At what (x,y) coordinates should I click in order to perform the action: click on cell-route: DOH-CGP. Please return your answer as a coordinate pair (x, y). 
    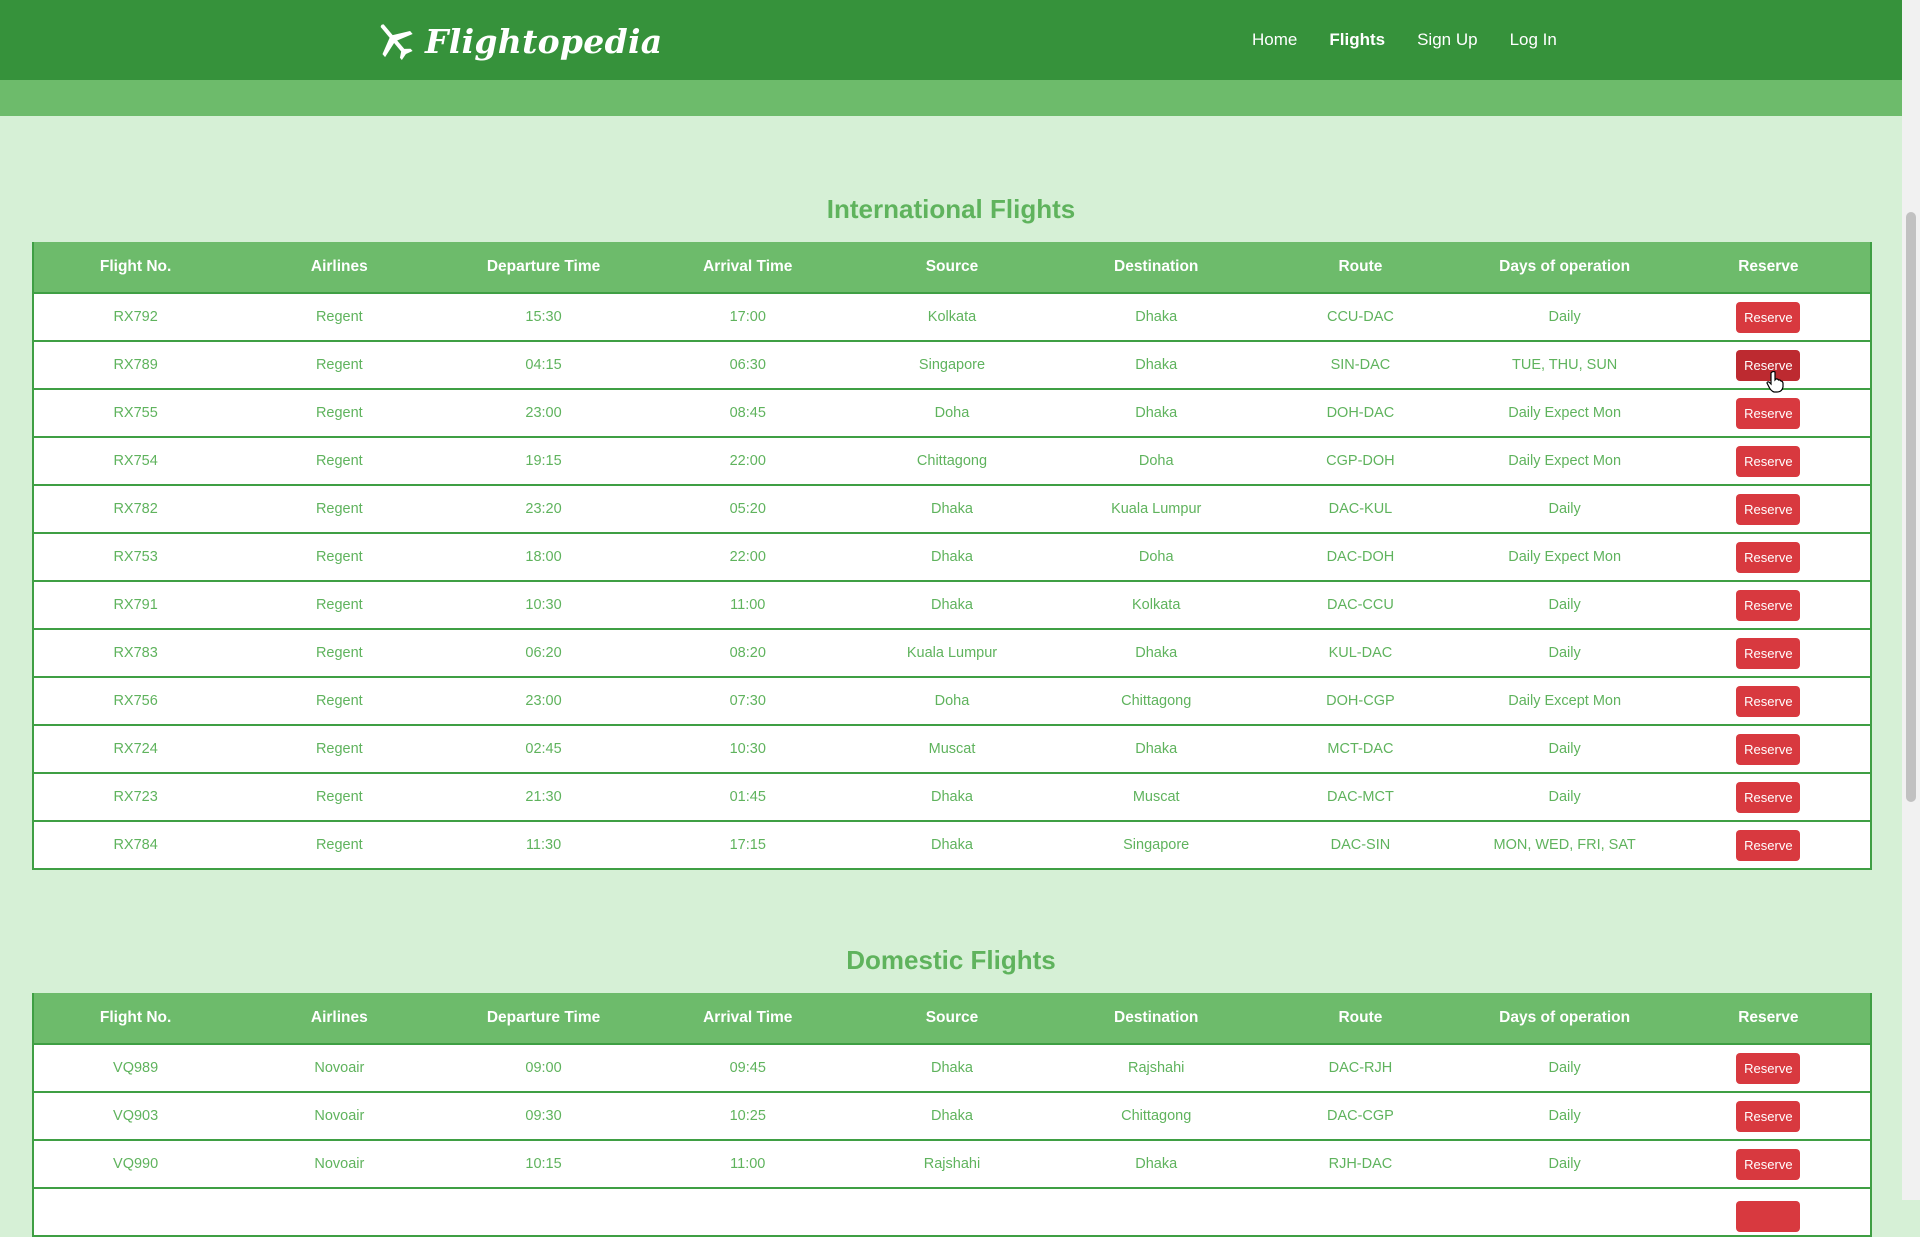
    Looking at the image, I should click on (1360, 700).